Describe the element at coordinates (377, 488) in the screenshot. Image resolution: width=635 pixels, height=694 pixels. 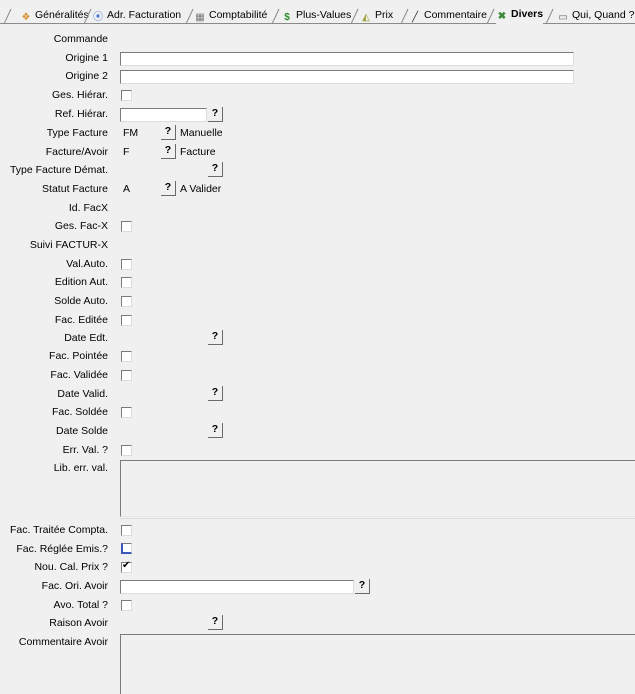
I see `lib-err-val-memo` at that location.